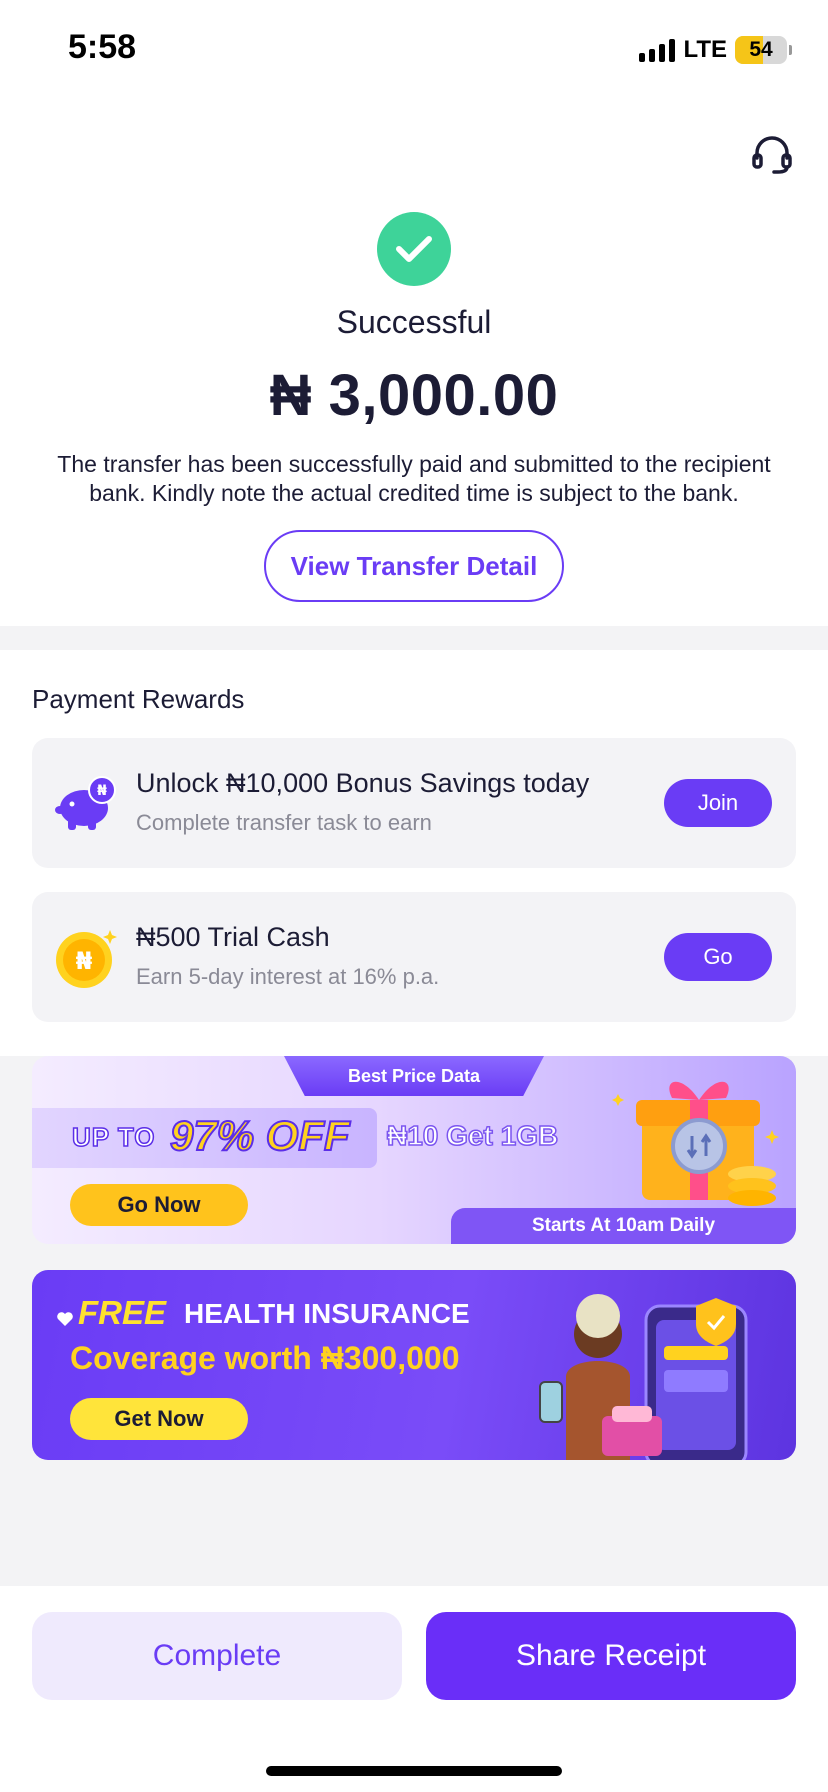 The height and width of the screenshot is (1792, 828). Describe the element at coordinates (414, 566) in the screenshot. I see `view-transfer-detail-button: View Transfer Detail` at that location.